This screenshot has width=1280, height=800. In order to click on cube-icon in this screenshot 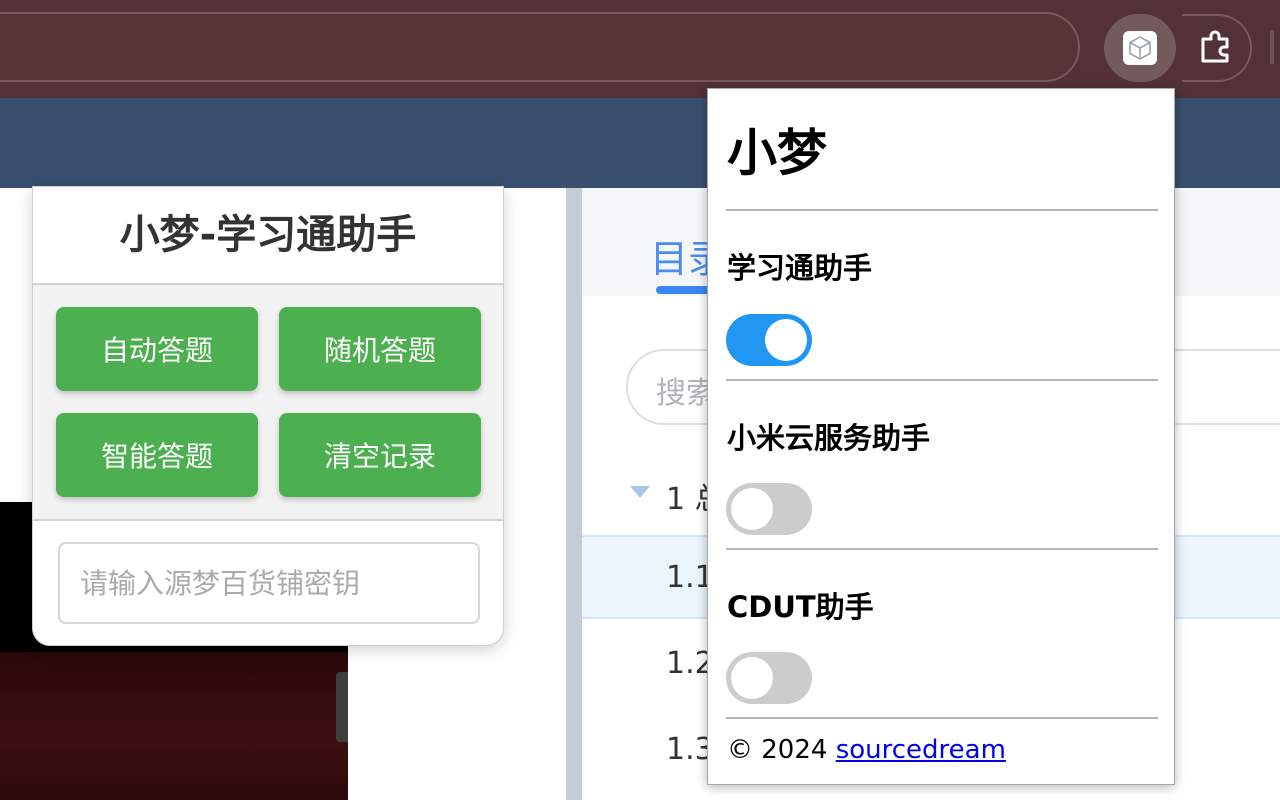, I will do `click(1140, 48)`.